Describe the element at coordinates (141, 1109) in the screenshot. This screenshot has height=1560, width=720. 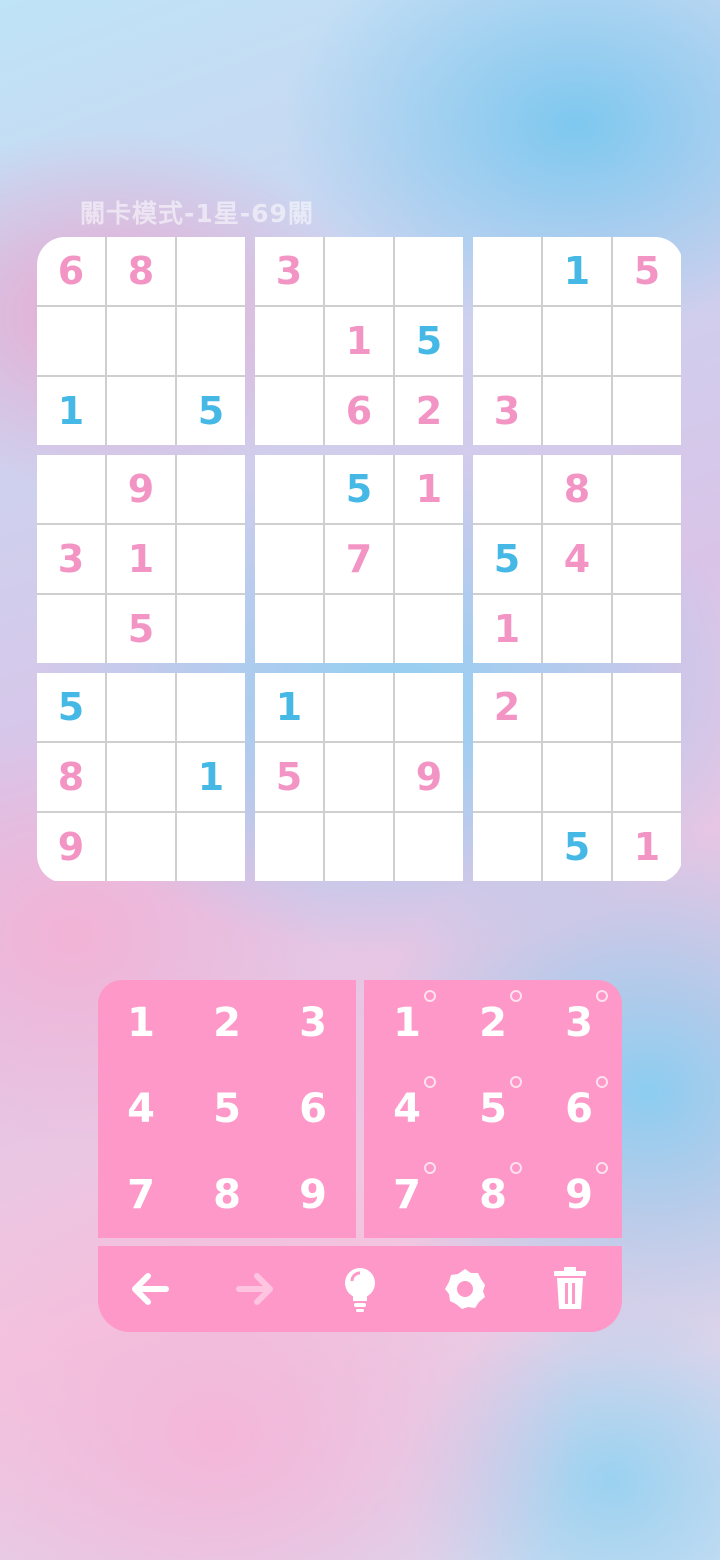
I see `number-key-4: 4` at that location.